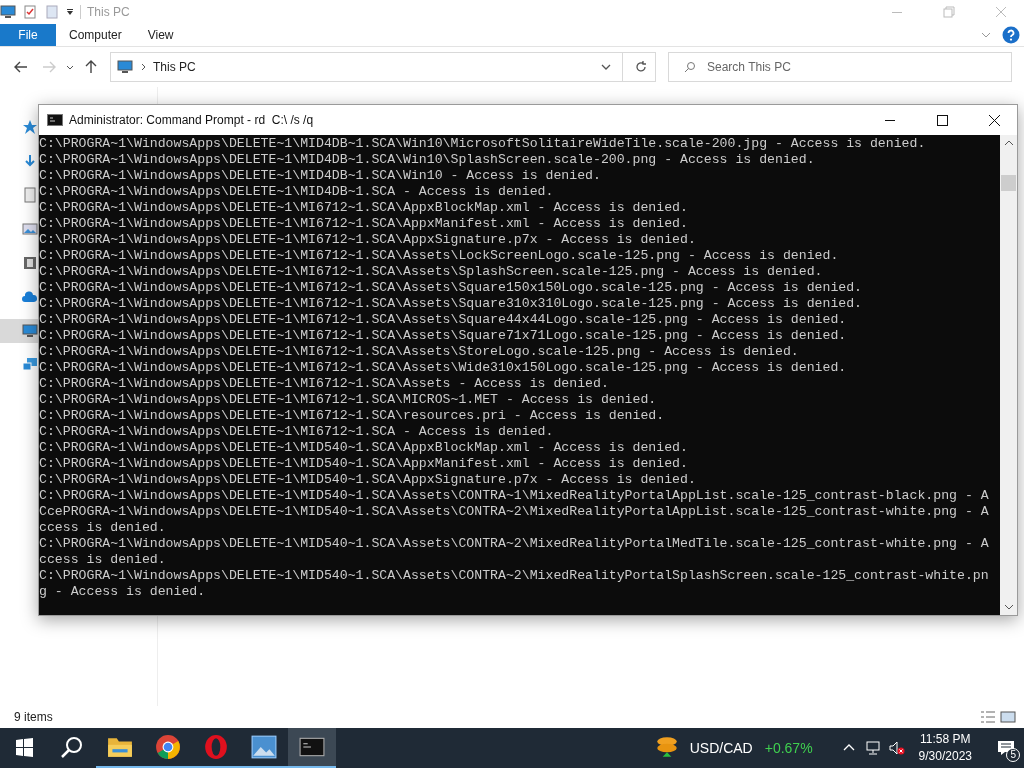 The image size is (1024, 768). I want to click on file-tab: File, so click(28, 35).